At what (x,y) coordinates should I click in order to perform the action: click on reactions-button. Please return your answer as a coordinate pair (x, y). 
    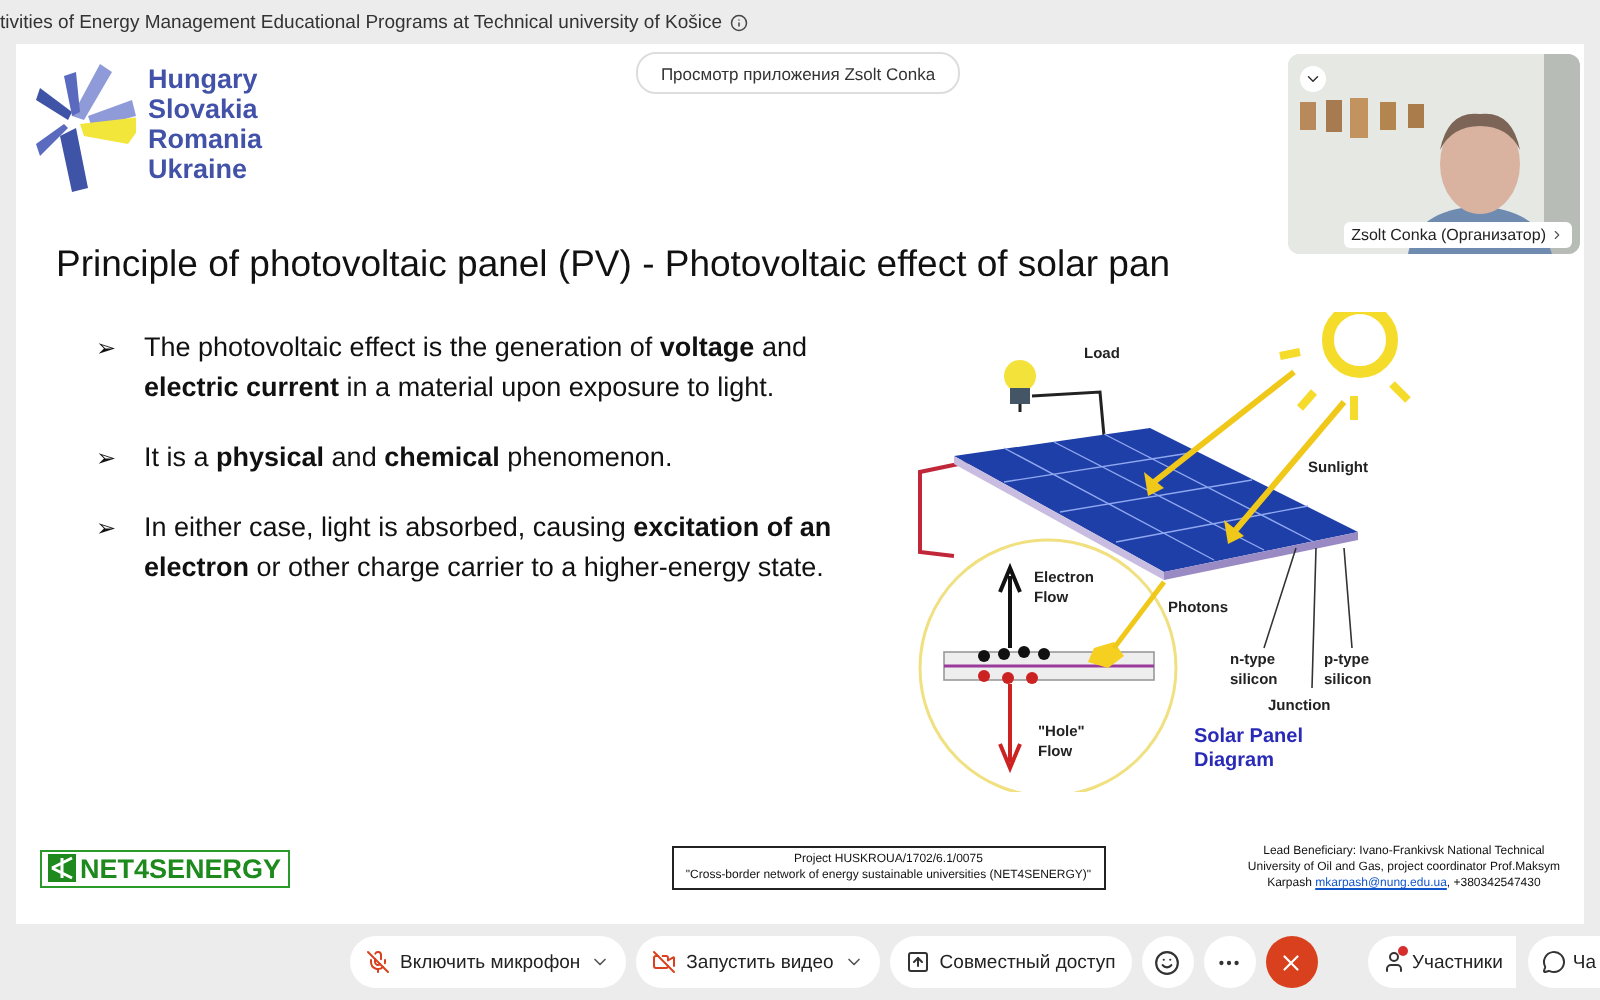
    Looking at the image, I should click on (1167, 962).